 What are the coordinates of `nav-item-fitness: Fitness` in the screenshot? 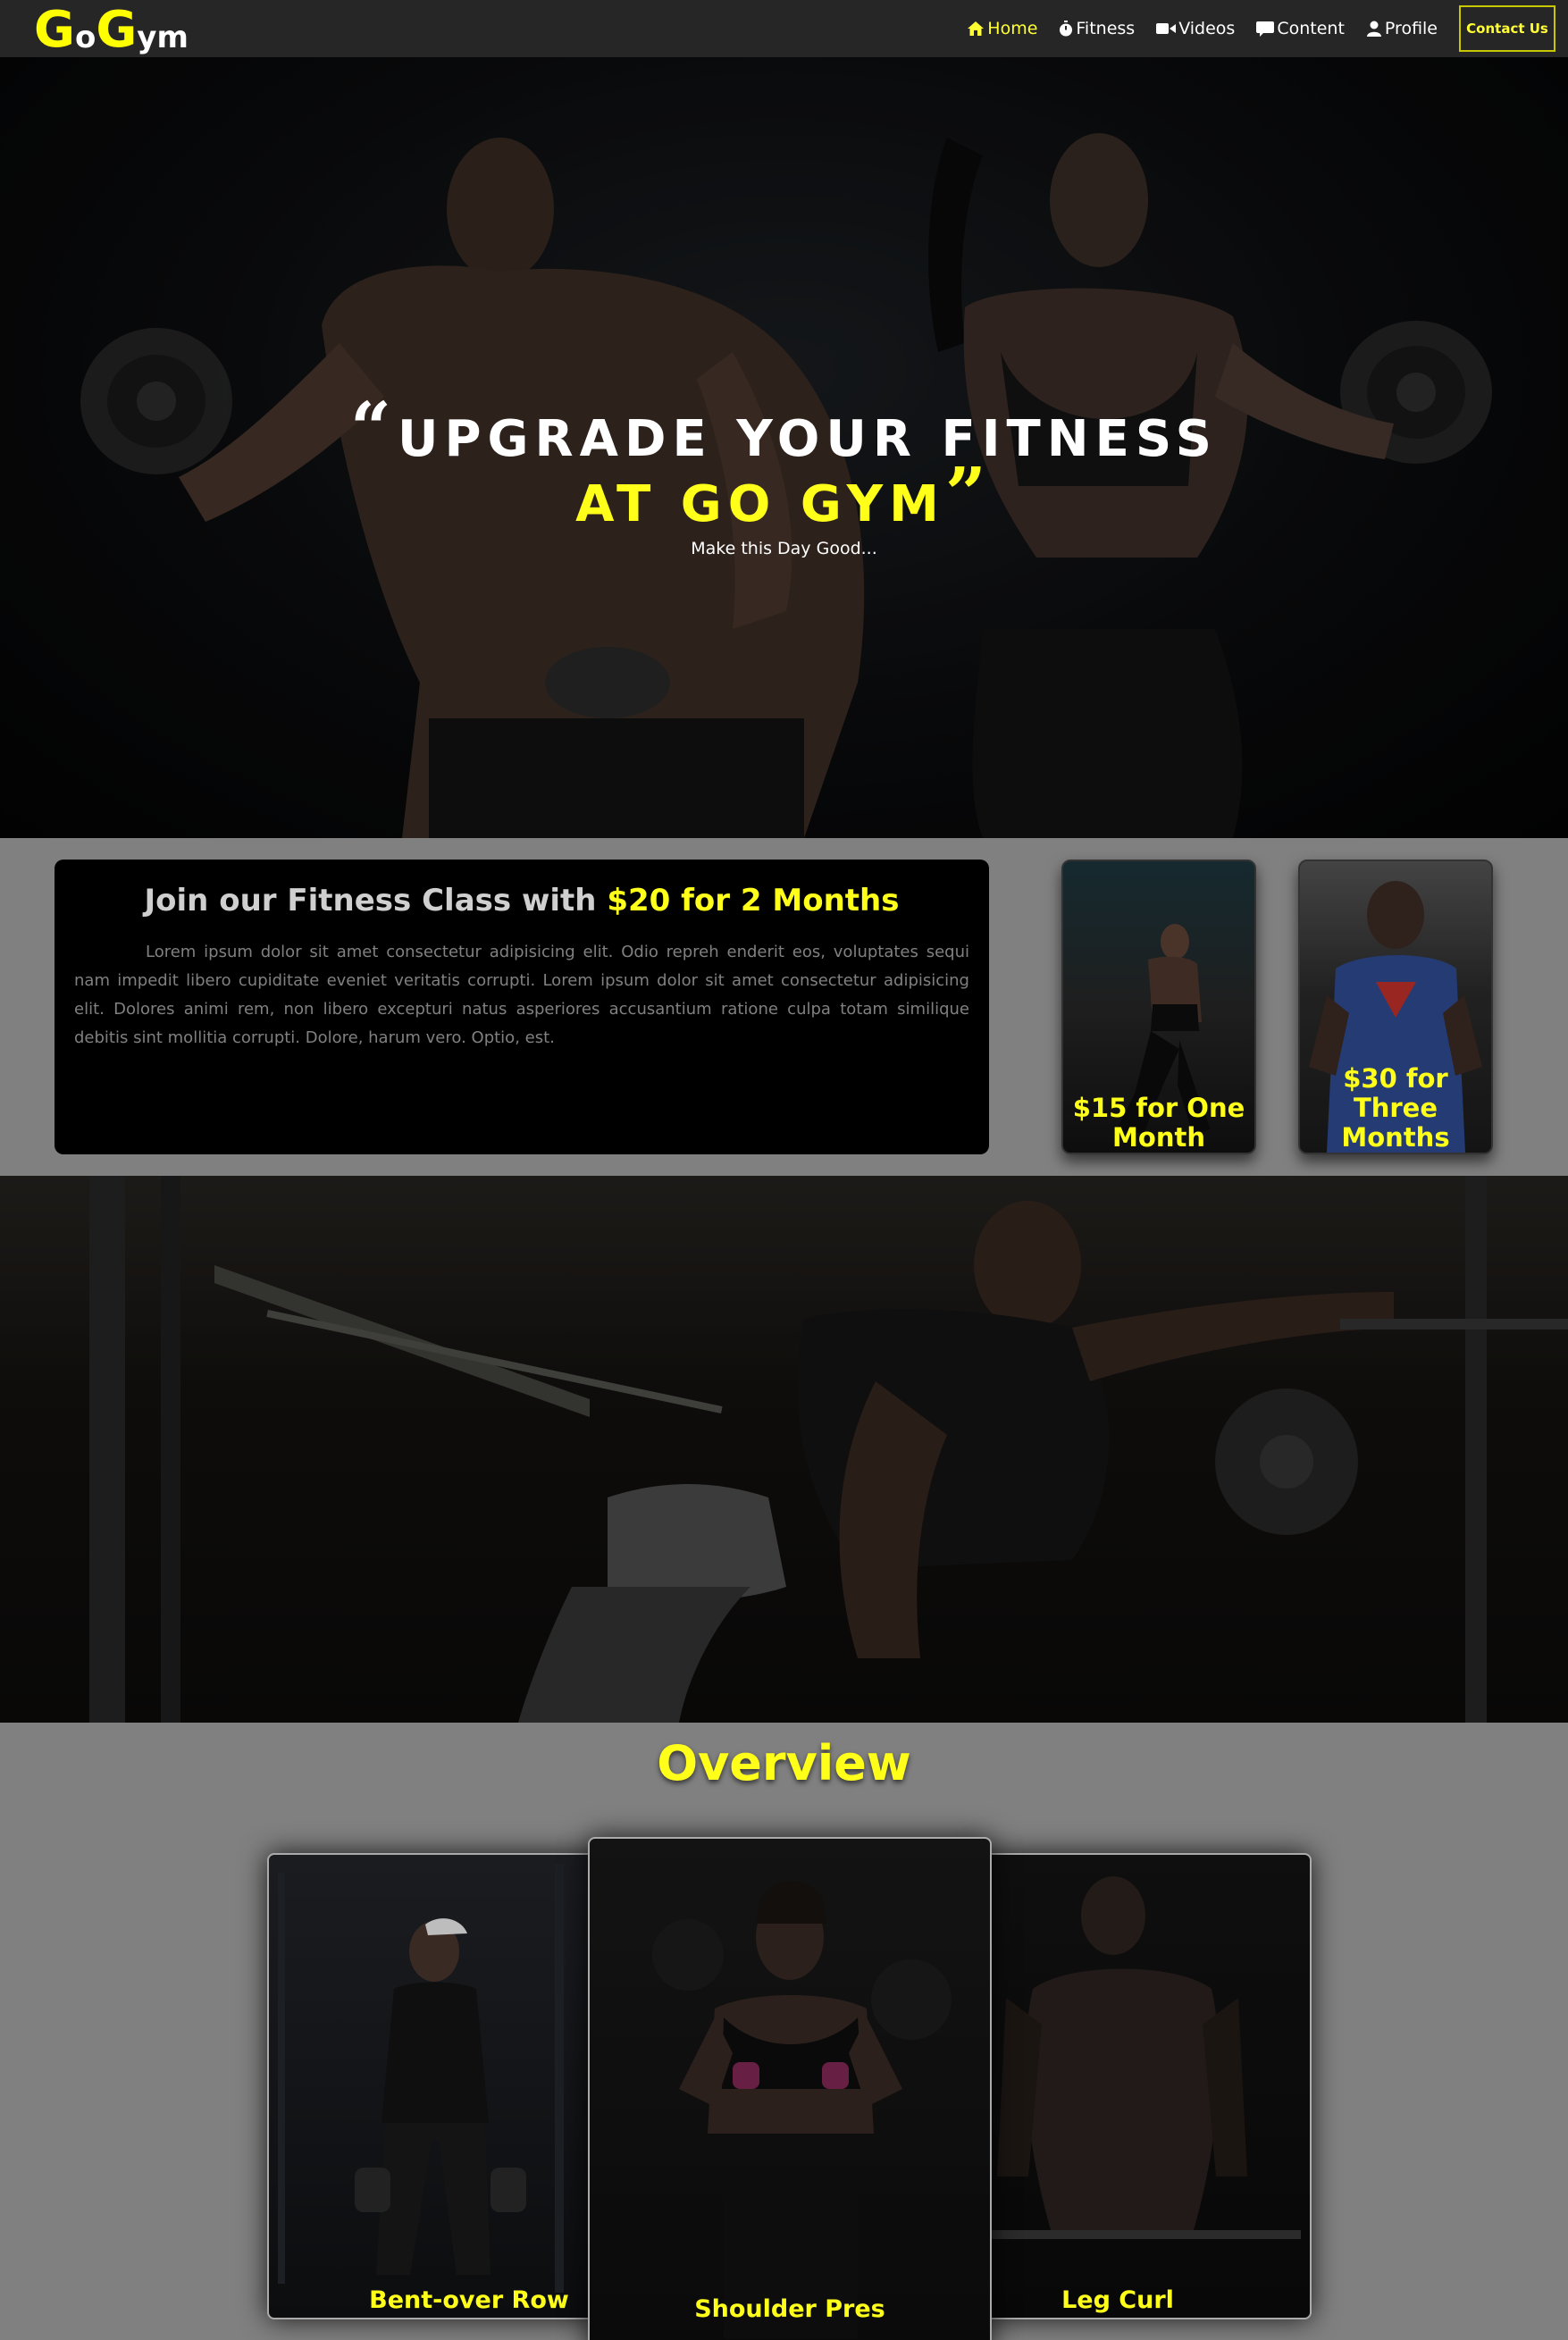 It's located at (1097, 29).